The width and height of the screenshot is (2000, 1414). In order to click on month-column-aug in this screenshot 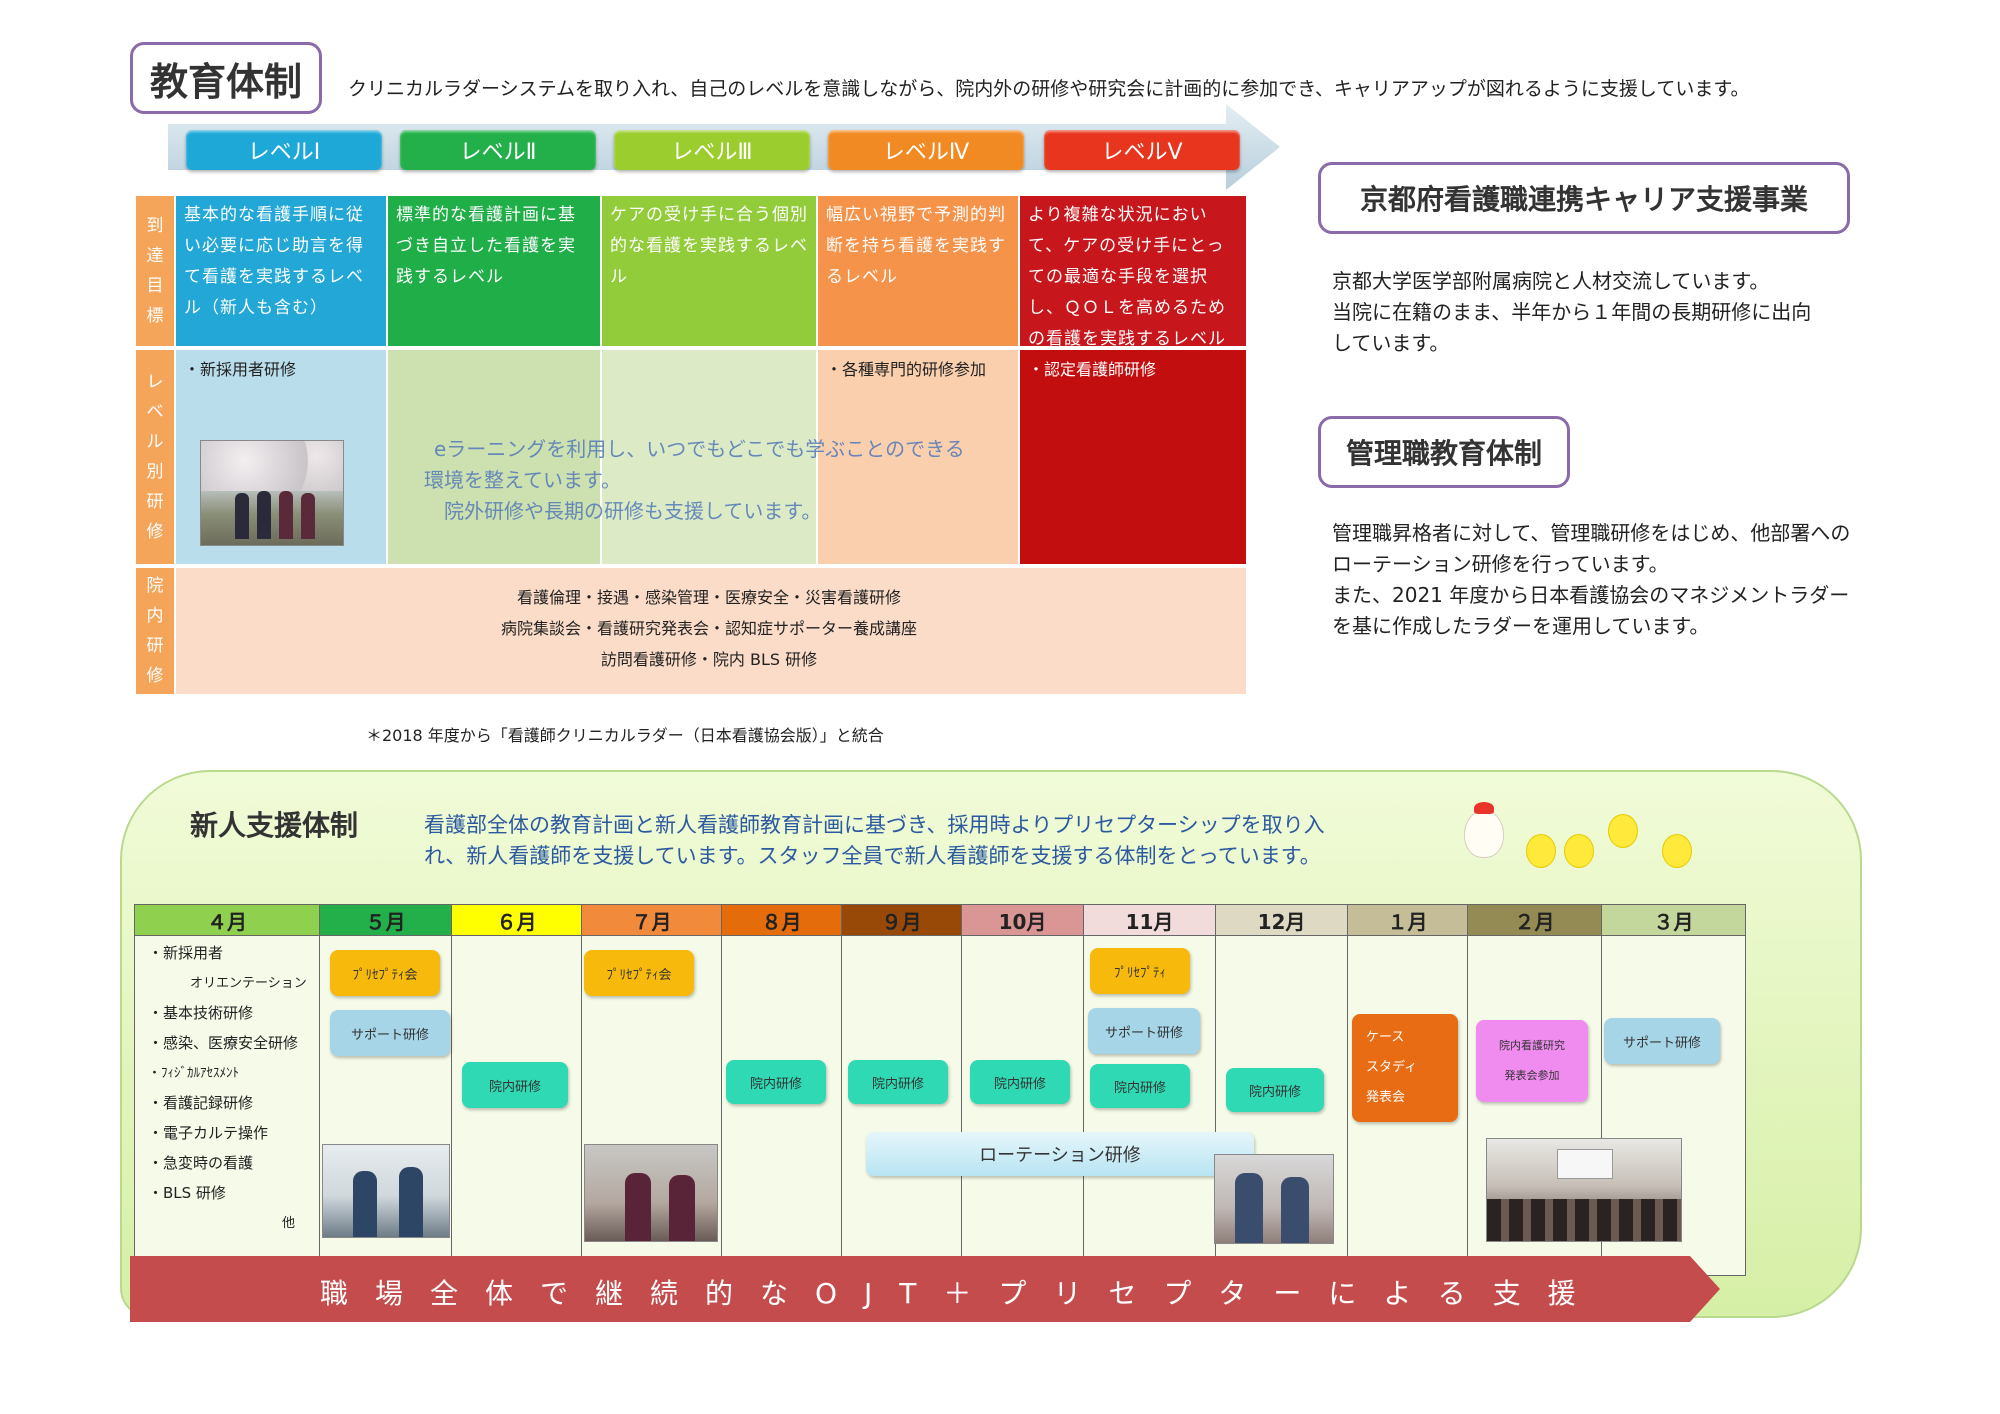, I will do `click(782, 1106)`.